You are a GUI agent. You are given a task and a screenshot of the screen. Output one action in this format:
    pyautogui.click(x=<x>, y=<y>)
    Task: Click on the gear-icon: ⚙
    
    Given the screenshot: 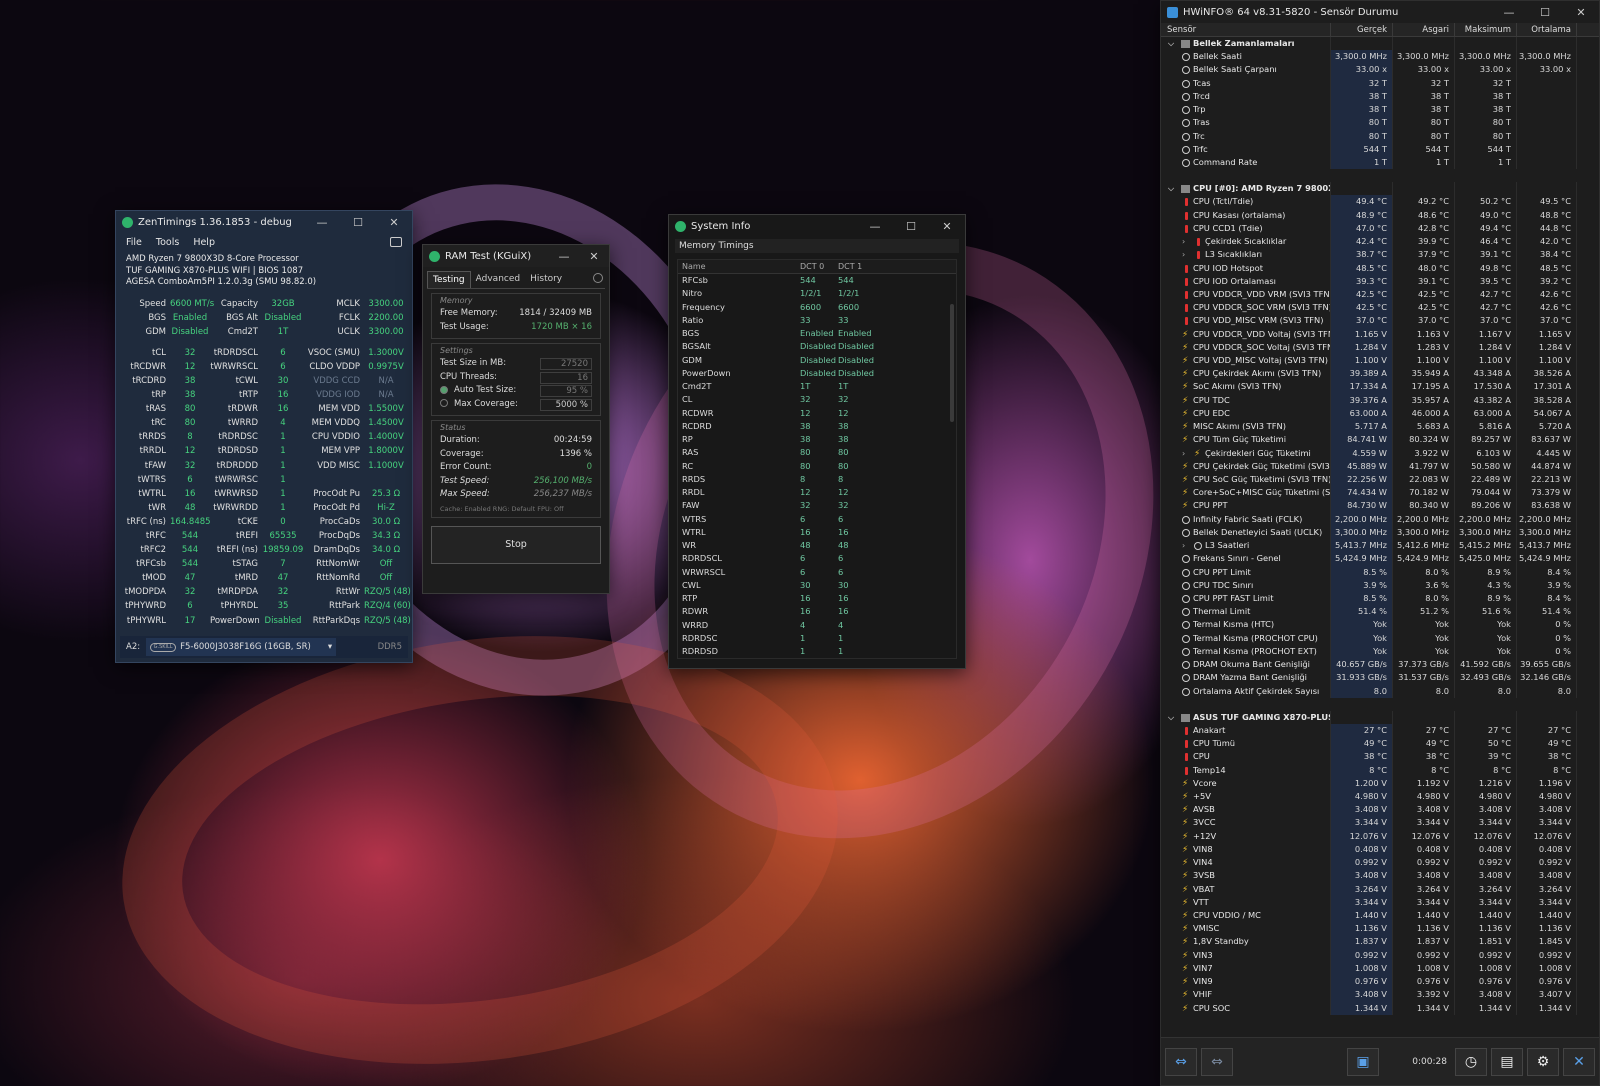 What is the action you would take?
    pyautogui.click(x=1543, y=1061)
    